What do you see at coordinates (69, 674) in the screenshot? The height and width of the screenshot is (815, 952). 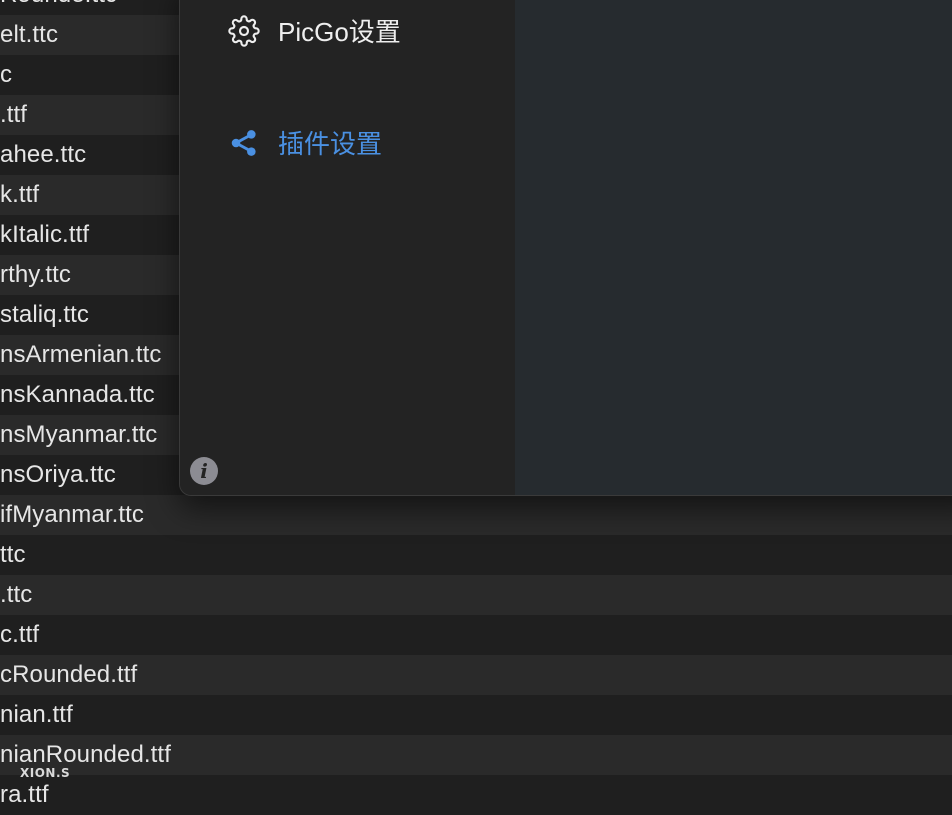 I see `file-name: cRounded.ttf` at bounding box center [69, 674].